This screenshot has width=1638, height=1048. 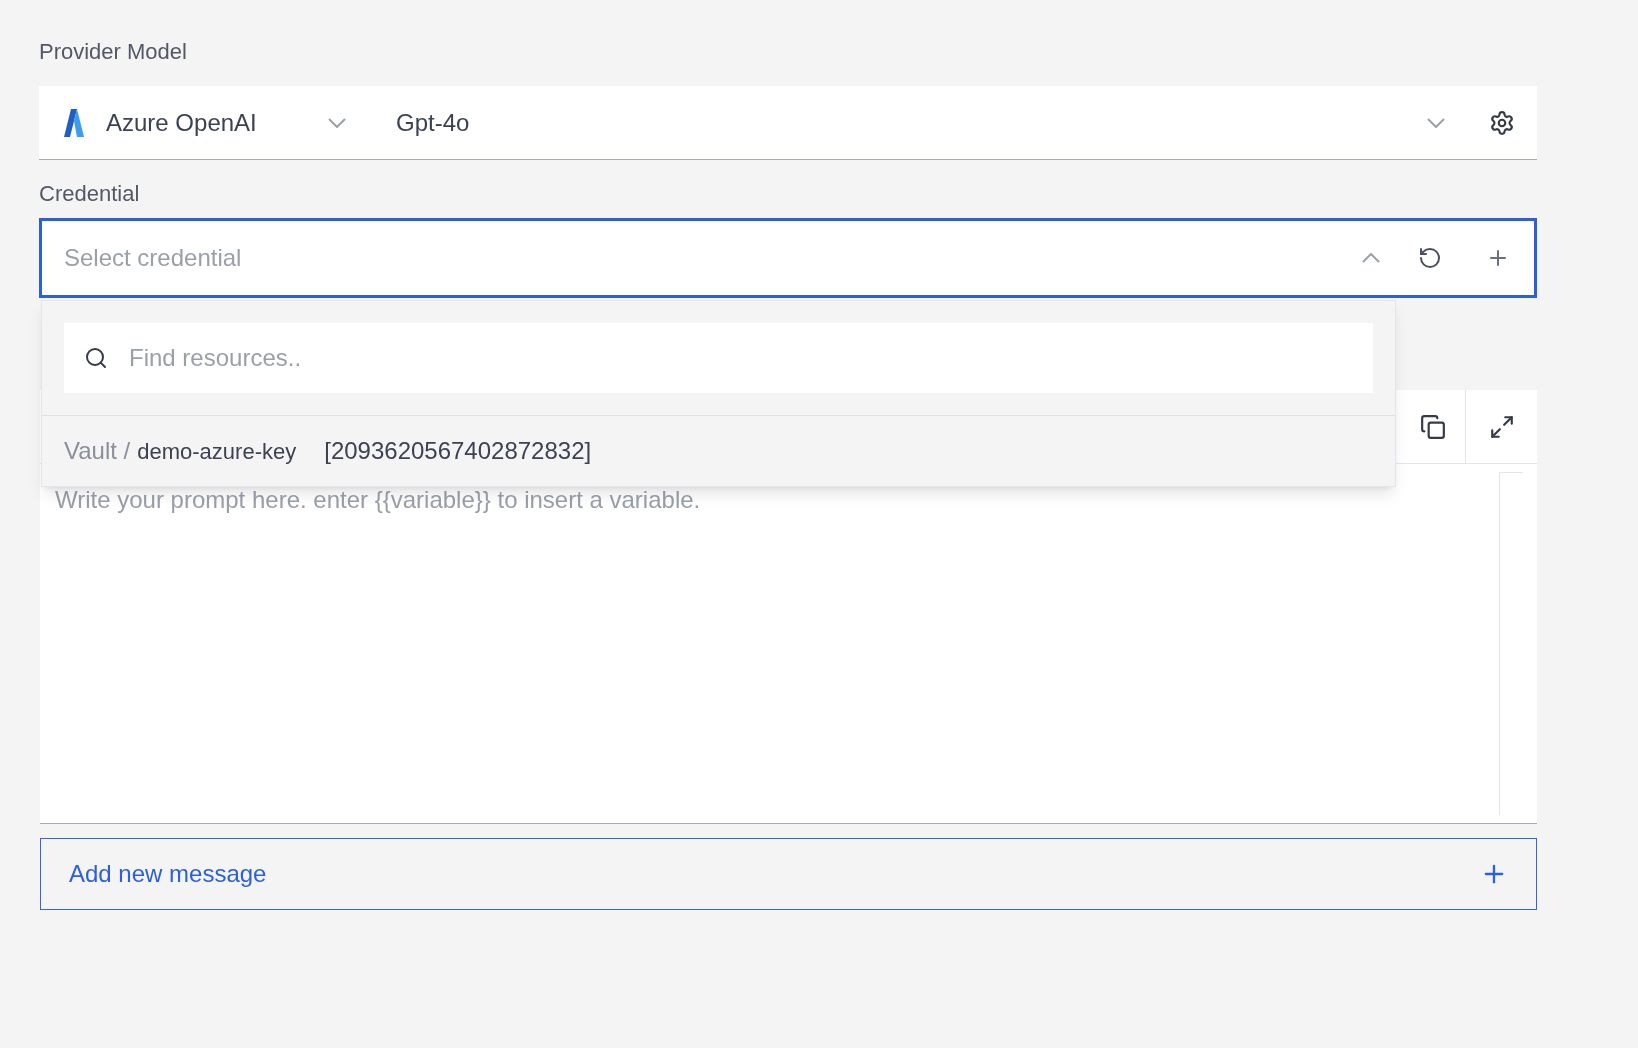 What do you see at coordinates (925, 122) in the screenshot?
I see `model-dropdown: Gpt-4o` at bounding box center [925, 122].